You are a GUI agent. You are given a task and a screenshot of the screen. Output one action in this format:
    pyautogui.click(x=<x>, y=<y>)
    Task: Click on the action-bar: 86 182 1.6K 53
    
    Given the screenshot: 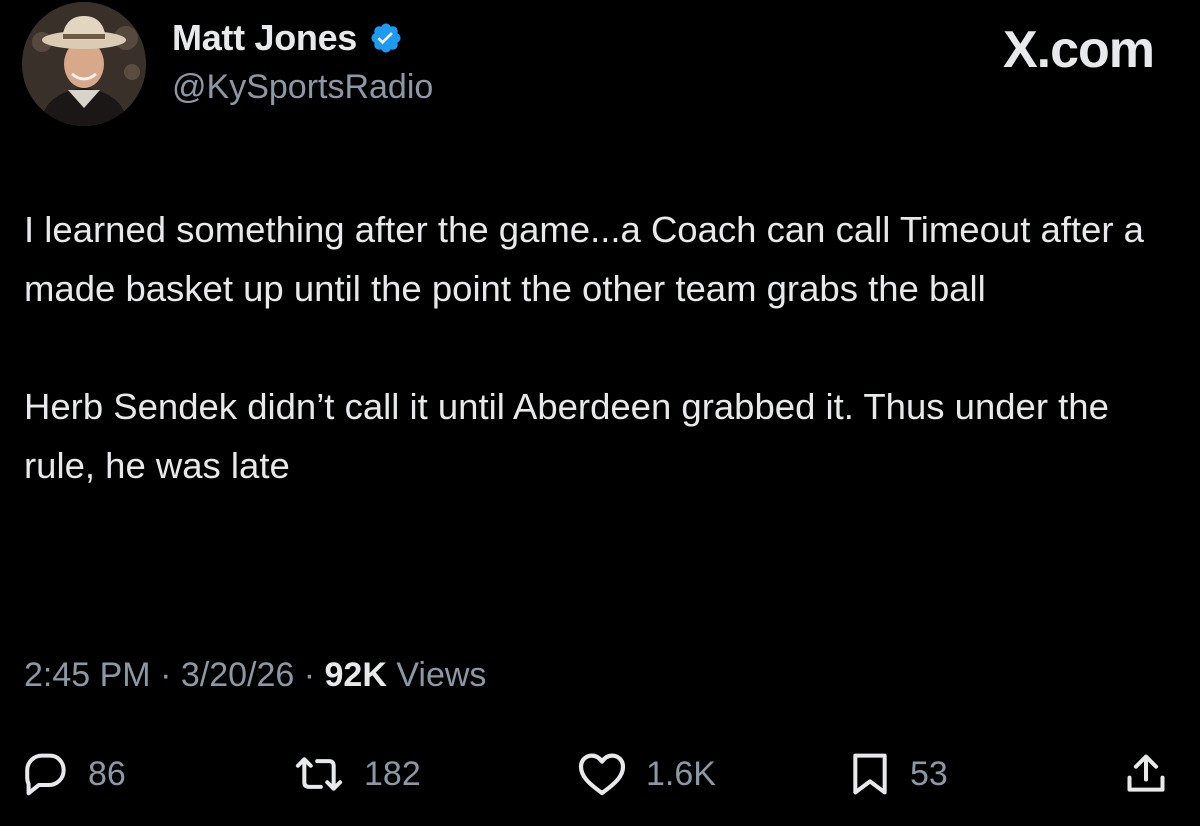 What is the action you would take?
    pyautogui.click(x=600, y=774)
    